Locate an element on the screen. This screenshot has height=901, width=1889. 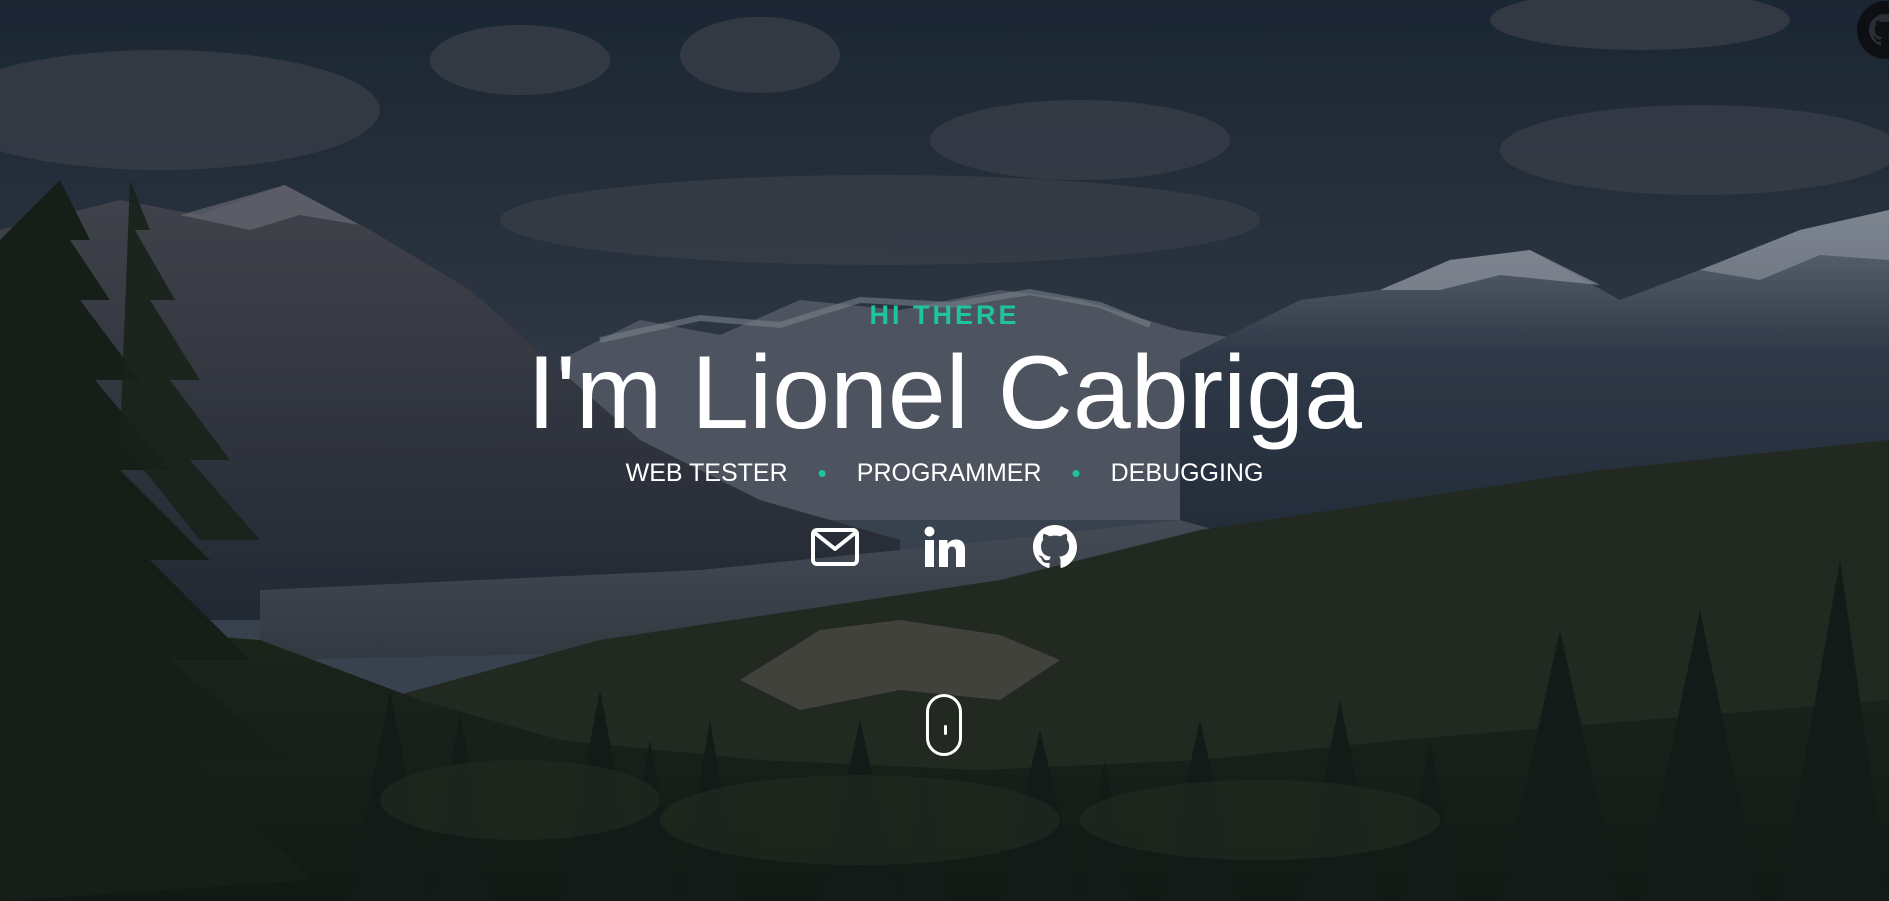
envelope-icon is located at coordinates (834, 547).